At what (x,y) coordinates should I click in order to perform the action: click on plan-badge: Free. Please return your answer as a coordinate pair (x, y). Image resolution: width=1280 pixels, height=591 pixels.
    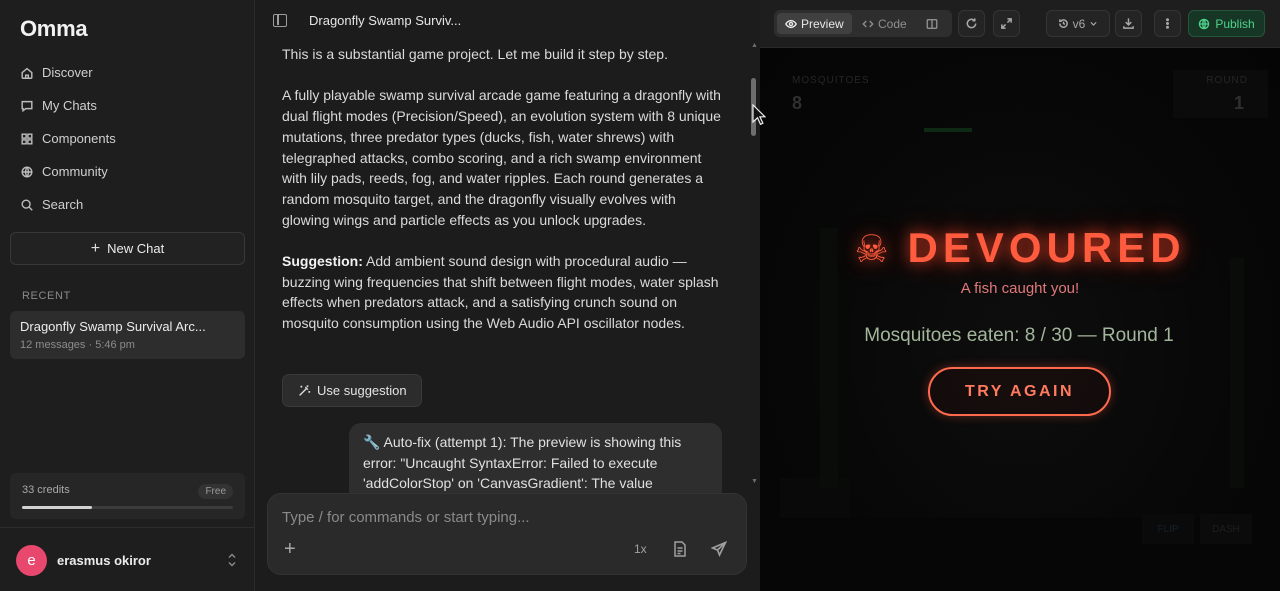
    Looking at the image, I should click on (215, 491).